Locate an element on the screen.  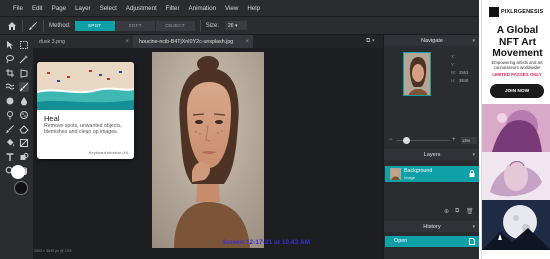
zoom-control: − + 13% is located at coordinates (433, 140).